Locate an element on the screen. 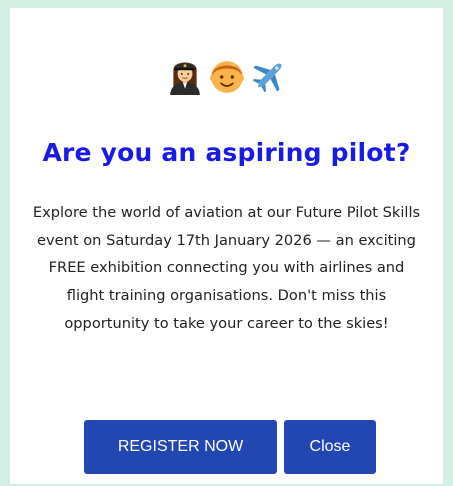 The image size is (453, 486). woman-pilot-icon is located at coordinates (184, 78).